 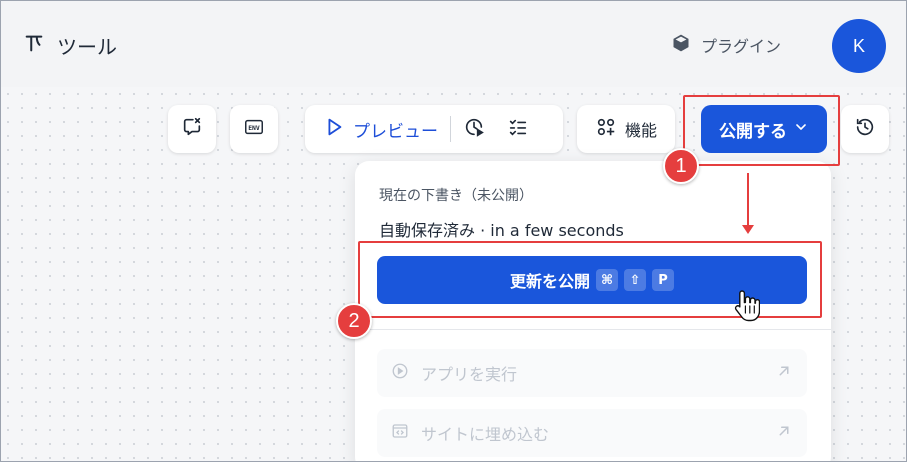 I want to click on comment-x-icon, so click(x=192, y=129).